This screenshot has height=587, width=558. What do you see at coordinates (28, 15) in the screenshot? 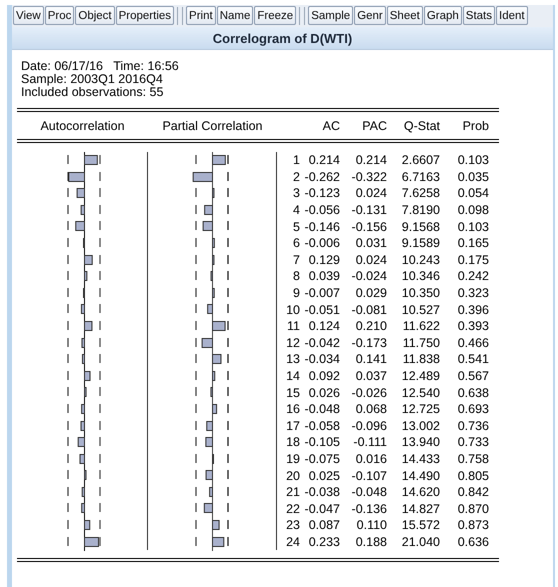
I see `toolbar-button: View` at bounding box center [28, 15].